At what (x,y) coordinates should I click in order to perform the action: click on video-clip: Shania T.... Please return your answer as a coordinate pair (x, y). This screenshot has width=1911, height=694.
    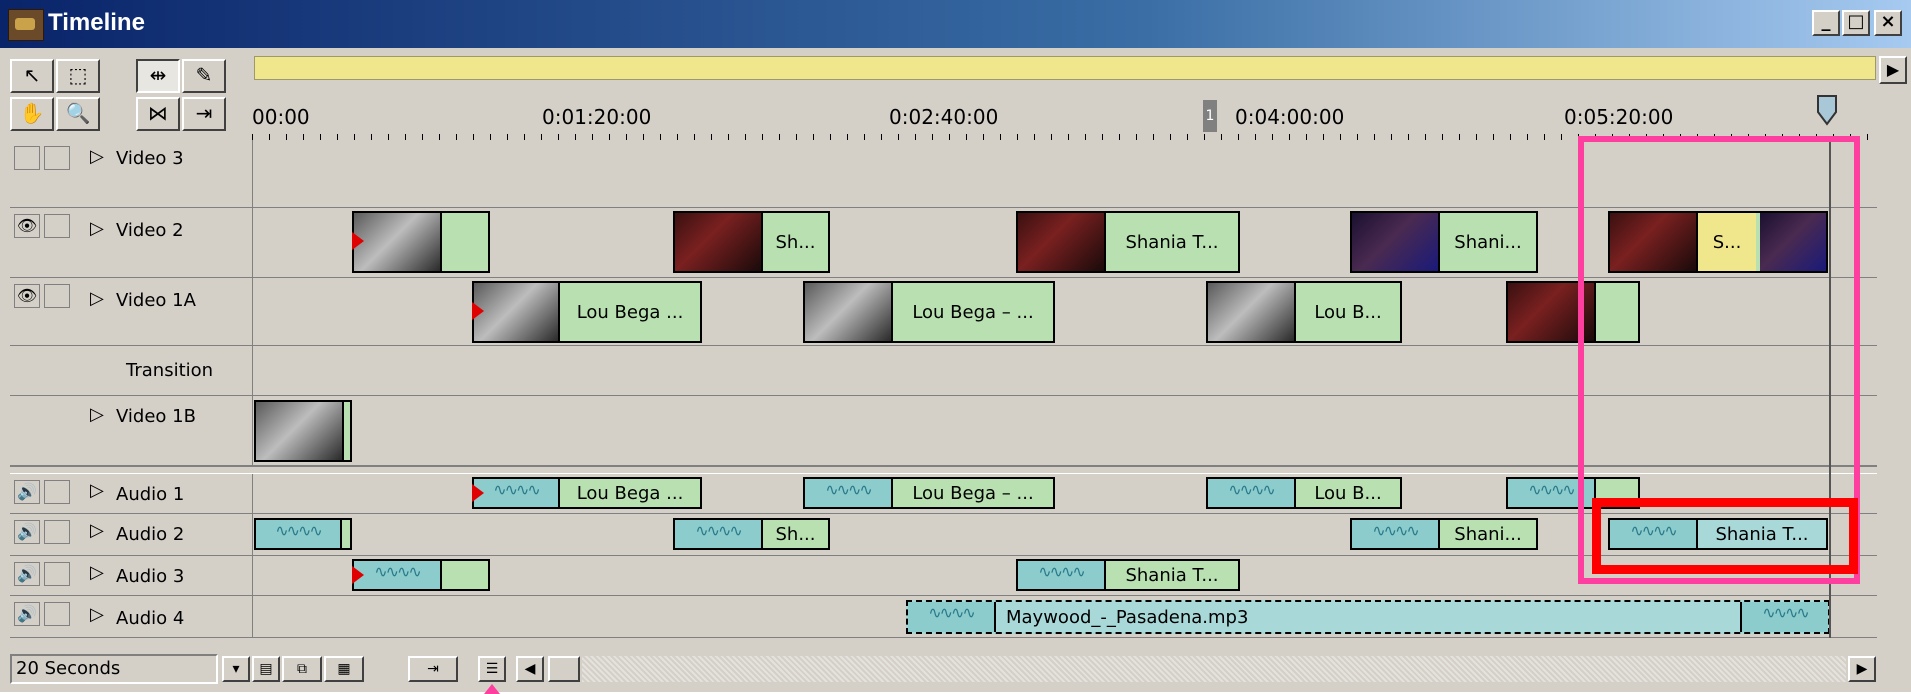
    Looking at the image, I should click on (1128, 242).